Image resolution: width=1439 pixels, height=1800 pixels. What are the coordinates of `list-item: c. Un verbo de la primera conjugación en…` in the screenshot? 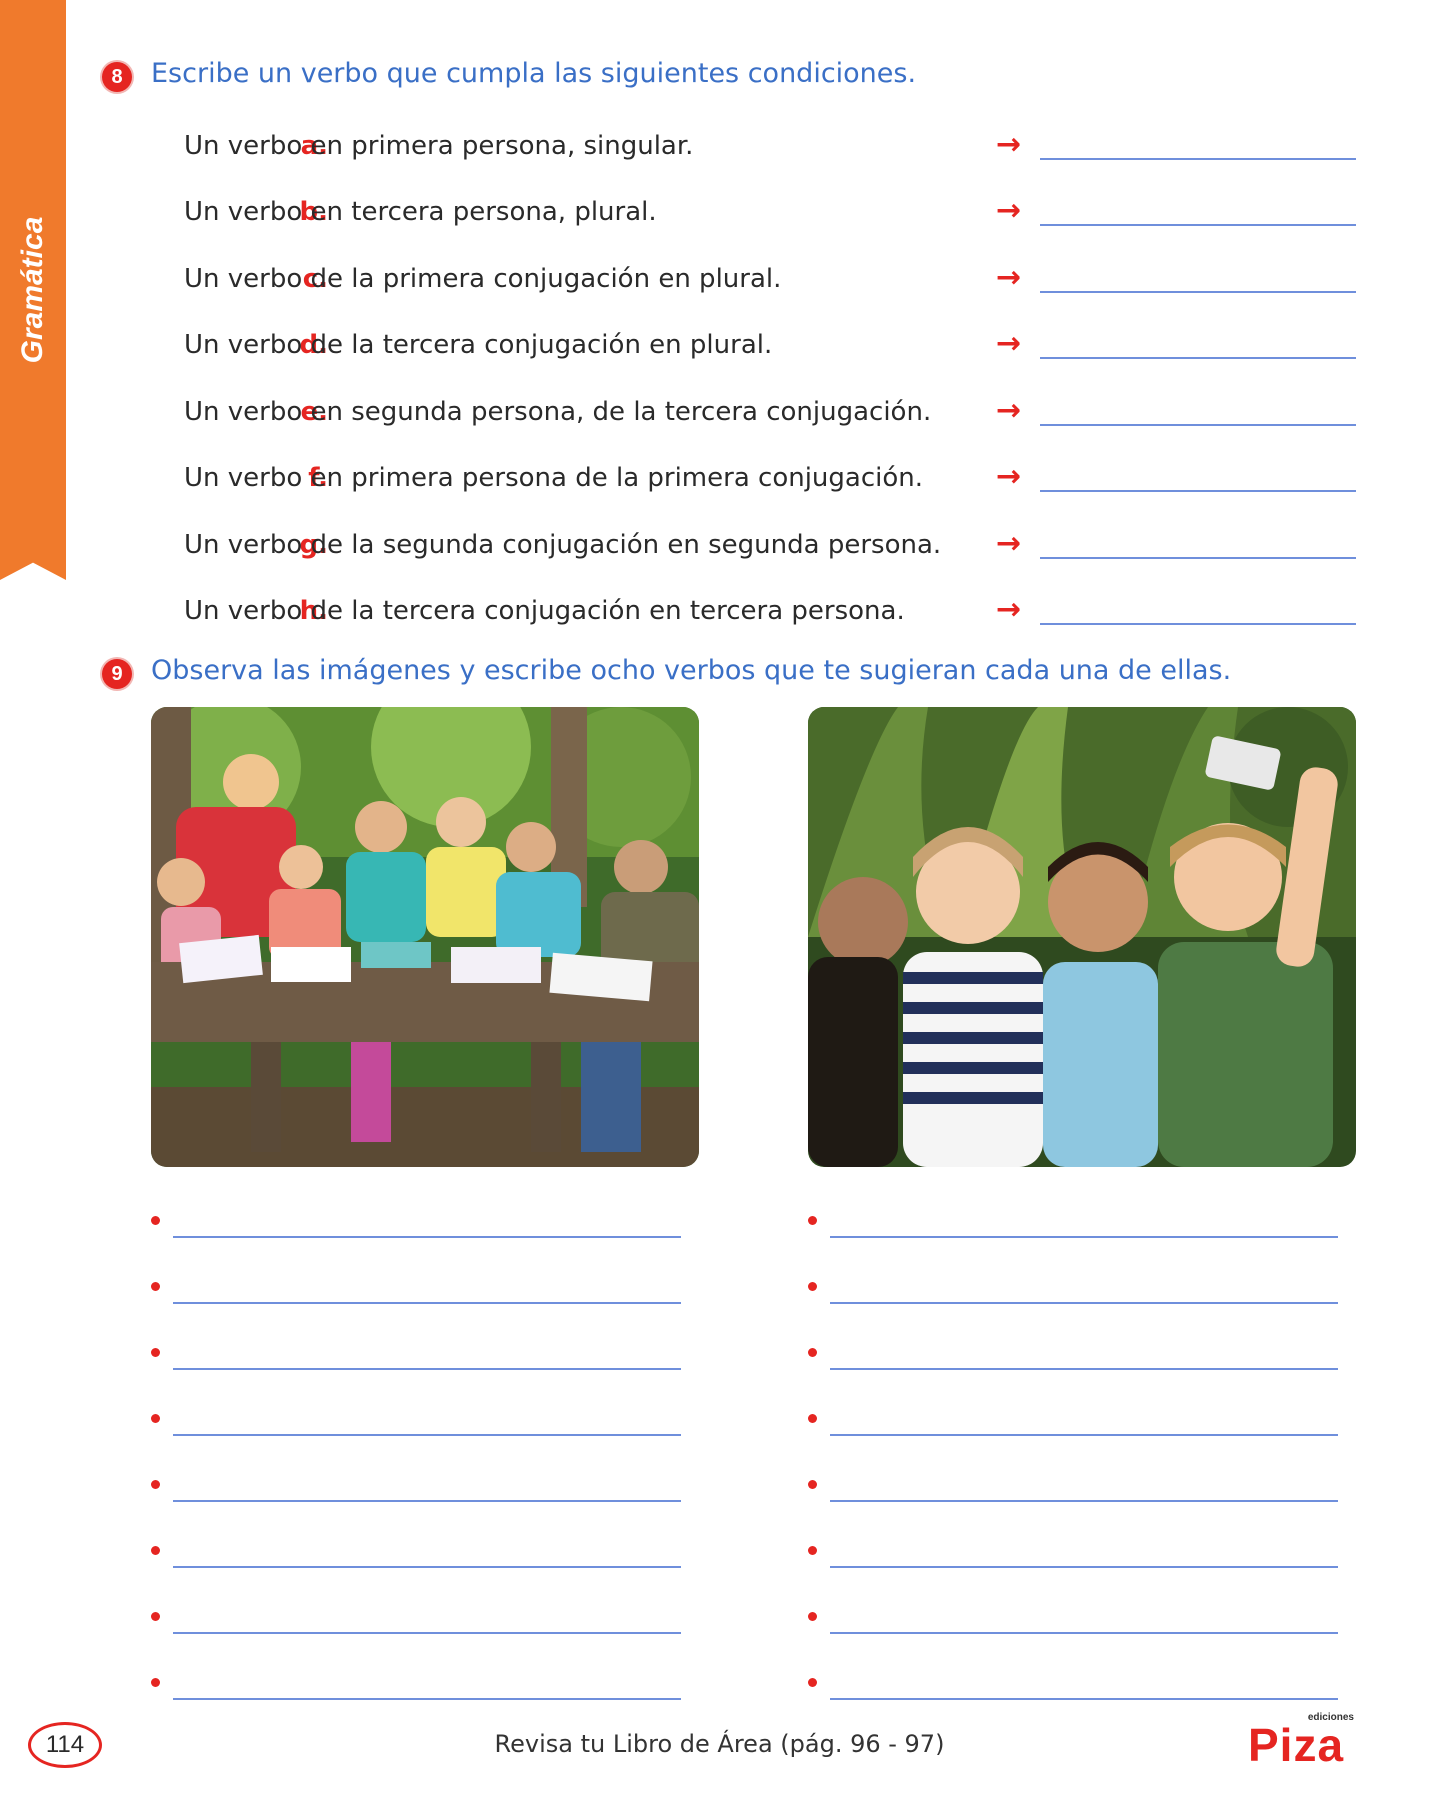 It's located at (755, 279).